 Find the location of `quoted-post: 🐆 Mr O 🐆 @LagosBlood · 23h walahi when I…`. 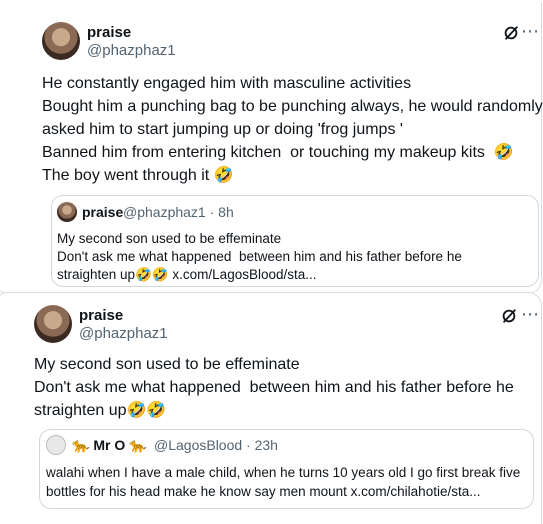

quoted-post: 🐆 Mr O 🐆 @LagosBlood · 23h walahi when I… is located at coordinates (286, 469).